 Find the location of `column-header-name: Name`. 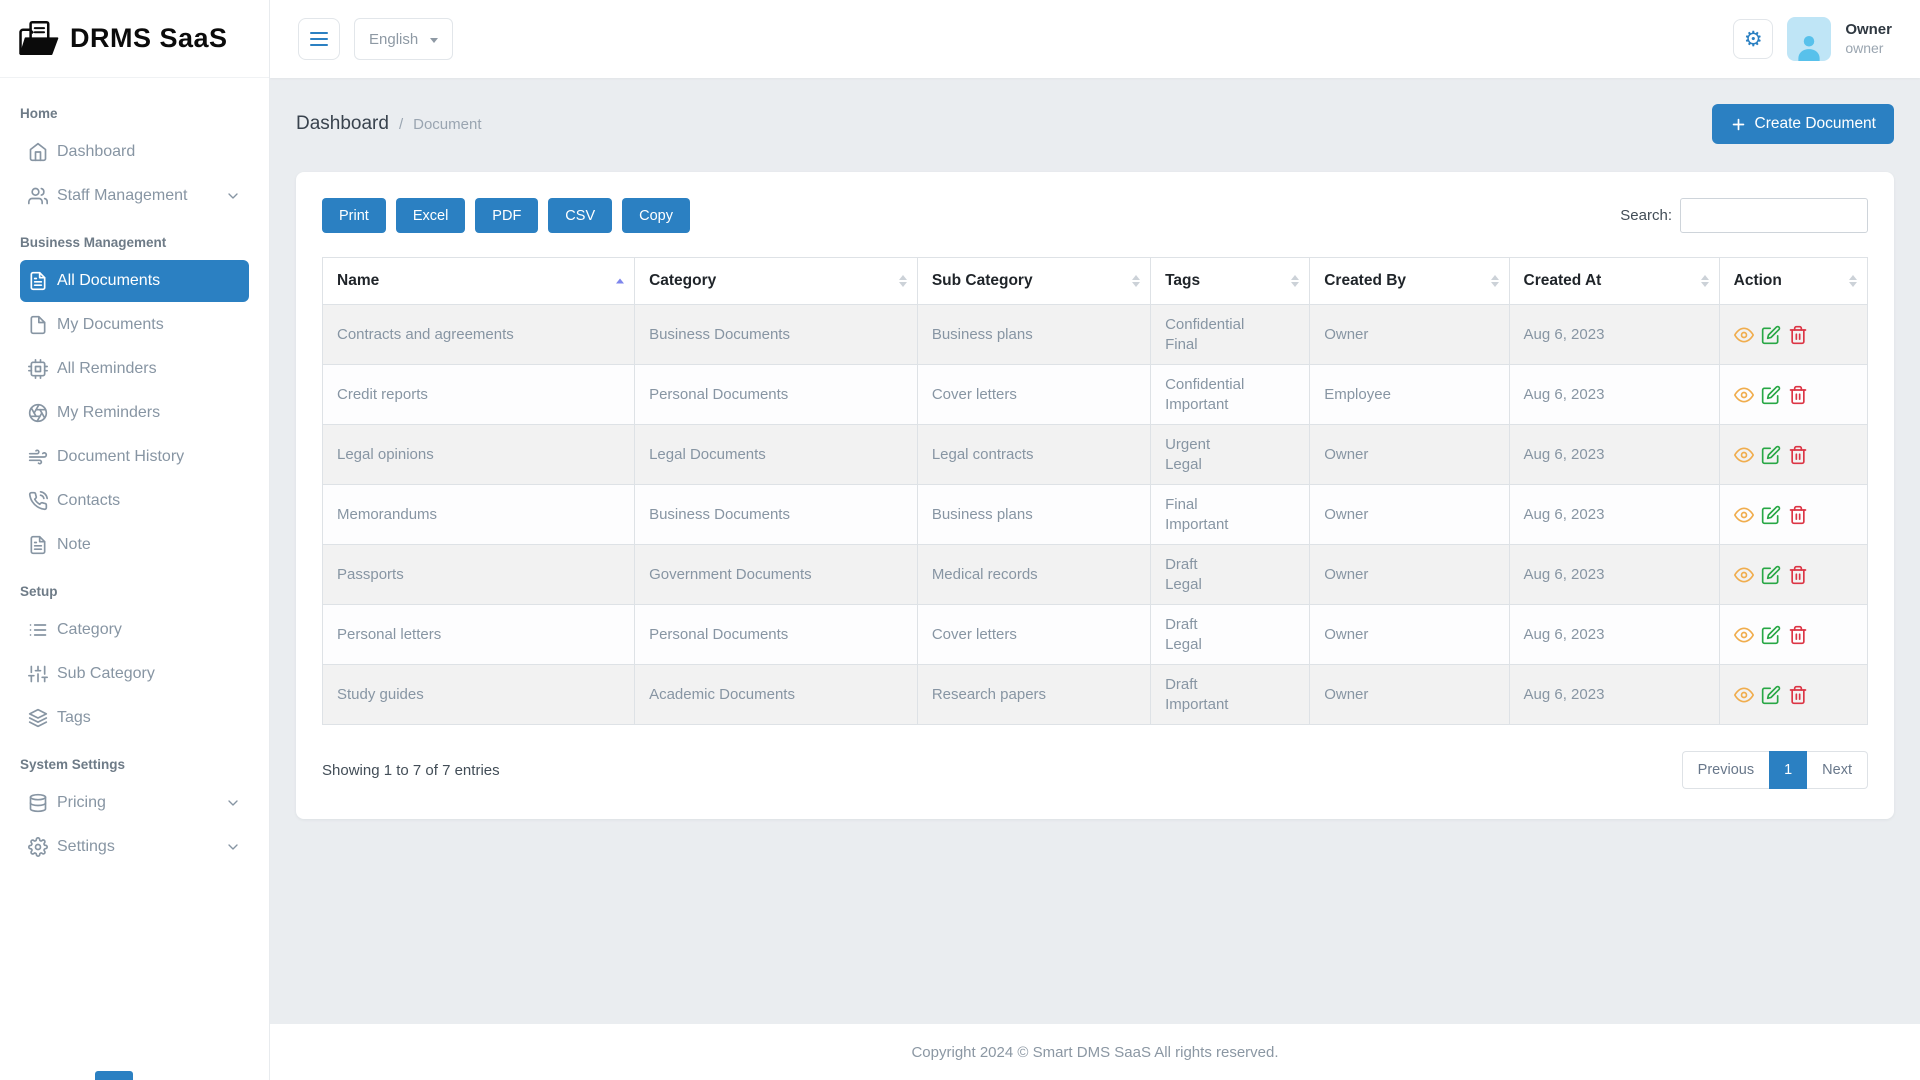

column-header-name: Name is located at coordinates (478, 281).